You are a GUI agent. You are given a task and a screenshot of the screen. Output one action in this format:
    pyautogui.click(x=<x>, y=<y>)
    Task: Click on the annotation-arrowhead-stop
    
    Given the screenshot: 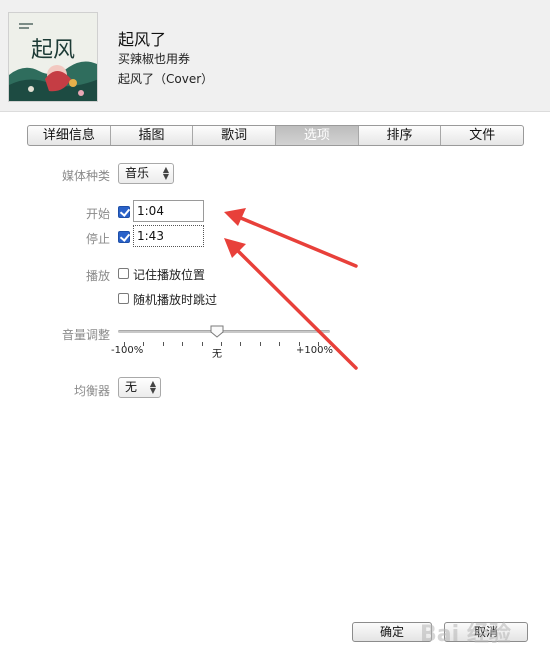 What is the action you would take?
    pyautogui.click(x=235, y=248)
    